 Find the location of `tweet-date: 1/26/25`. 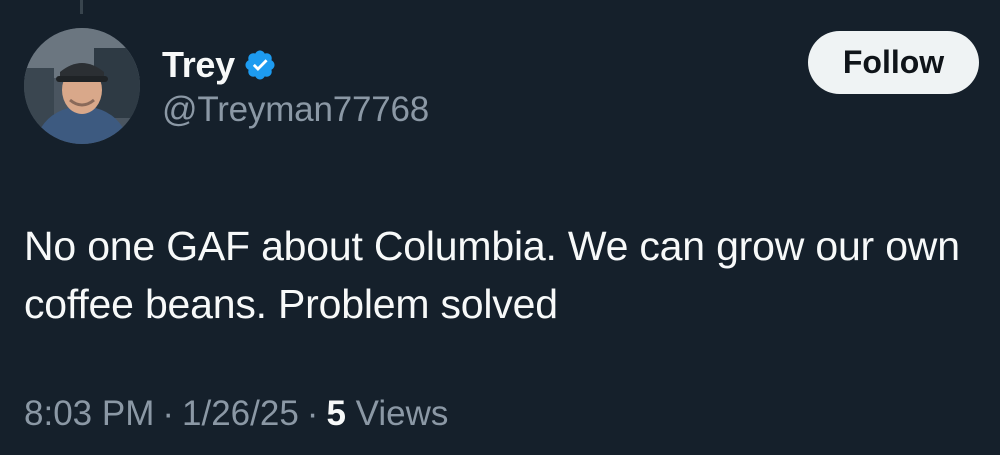

tweet-date: 1/26/25 is located at coordinates (240, 414).